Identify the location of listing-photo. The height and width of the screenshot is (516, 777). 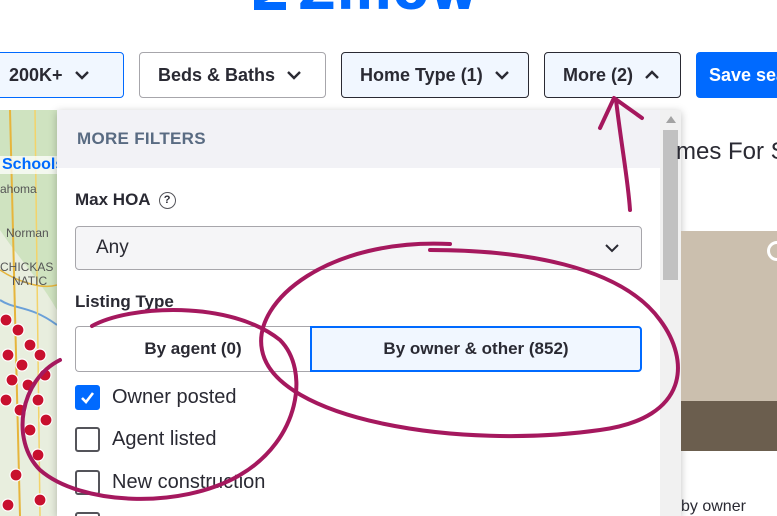
(729, 341).